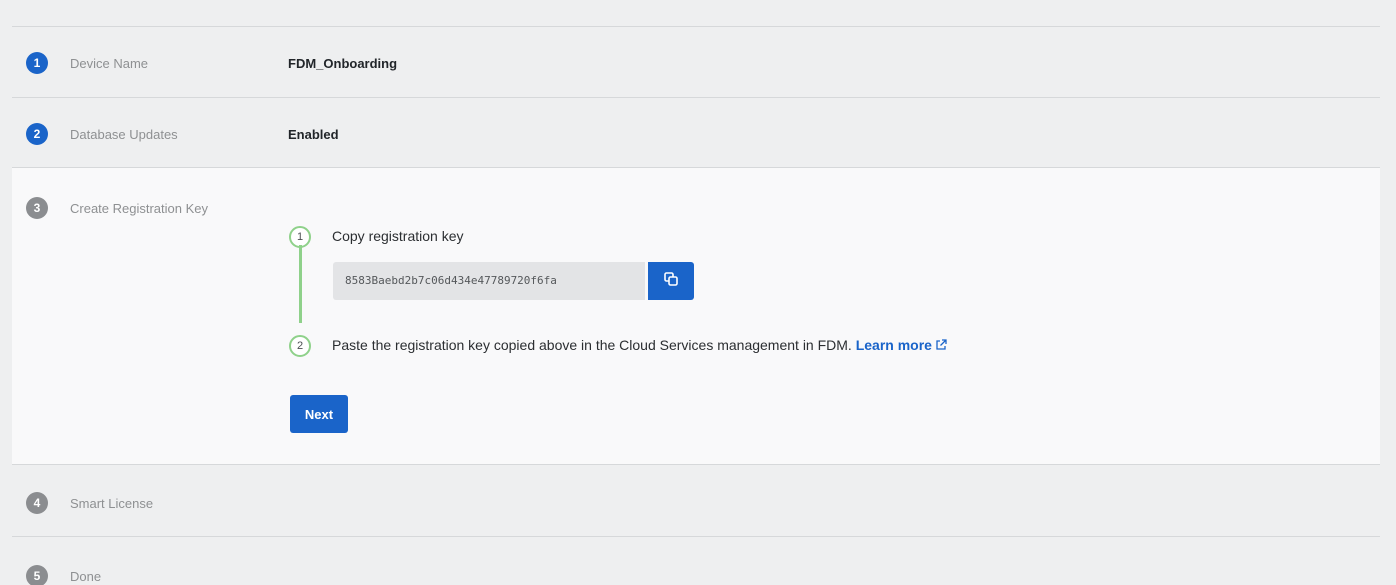 Image resolution: width=1396 pixels, height=585 pixels. I want to click on copy-key-instruction: Copy registration key, so click(398, 236).